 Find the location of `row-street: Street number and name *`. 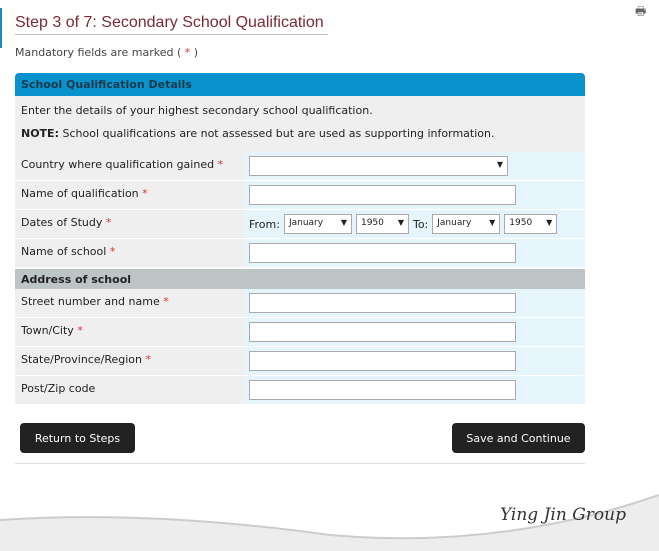

row-street: Street number and name * is located at coordinates (300, 303).